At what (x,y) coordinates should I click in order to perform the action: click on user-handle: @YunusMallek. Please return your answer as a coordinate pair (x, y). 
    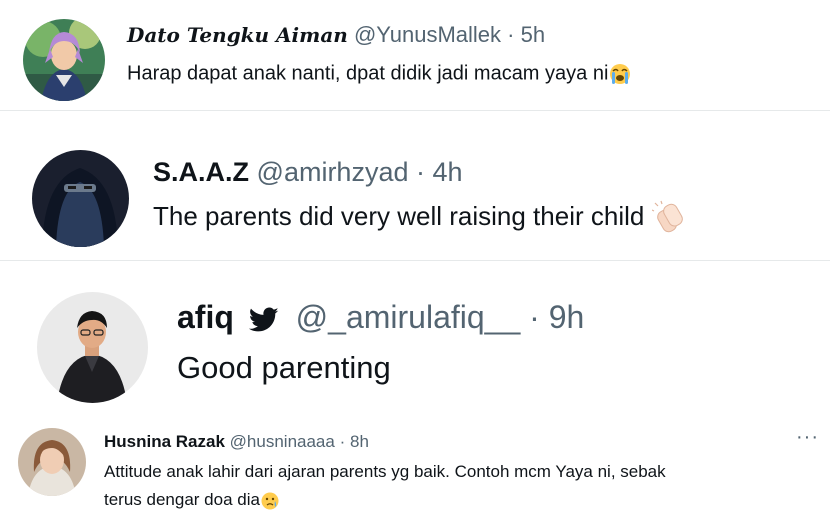
    Looking at the image, I should click on (427, 34).